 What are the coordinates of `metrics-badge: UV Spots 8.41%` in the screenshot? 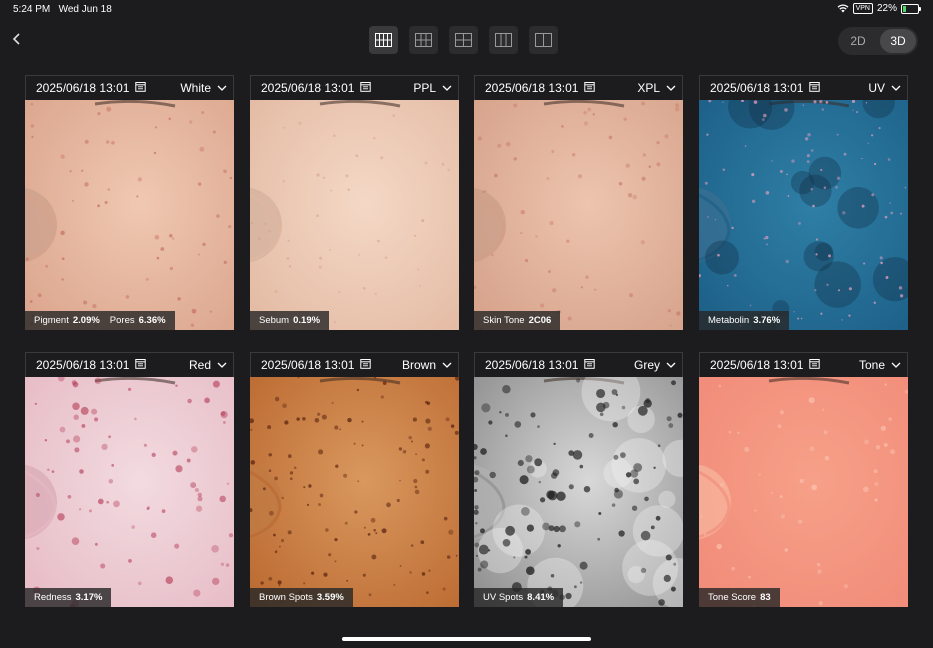 It's located at (519, 597).